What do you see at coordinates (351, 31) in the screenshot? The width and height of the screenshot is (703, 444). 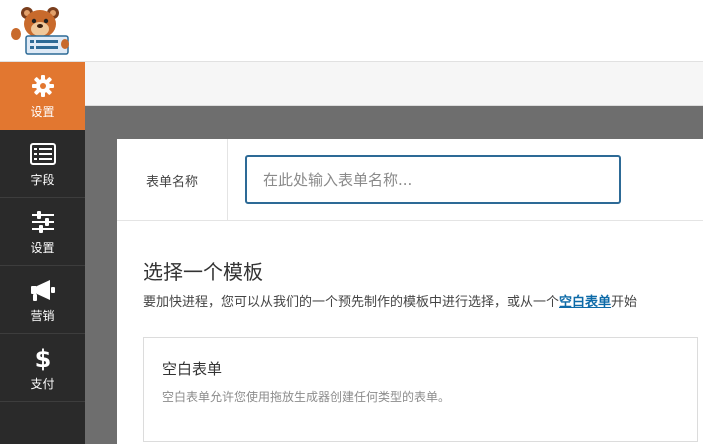 I see `top-bar` at bounding box center [351, 31].